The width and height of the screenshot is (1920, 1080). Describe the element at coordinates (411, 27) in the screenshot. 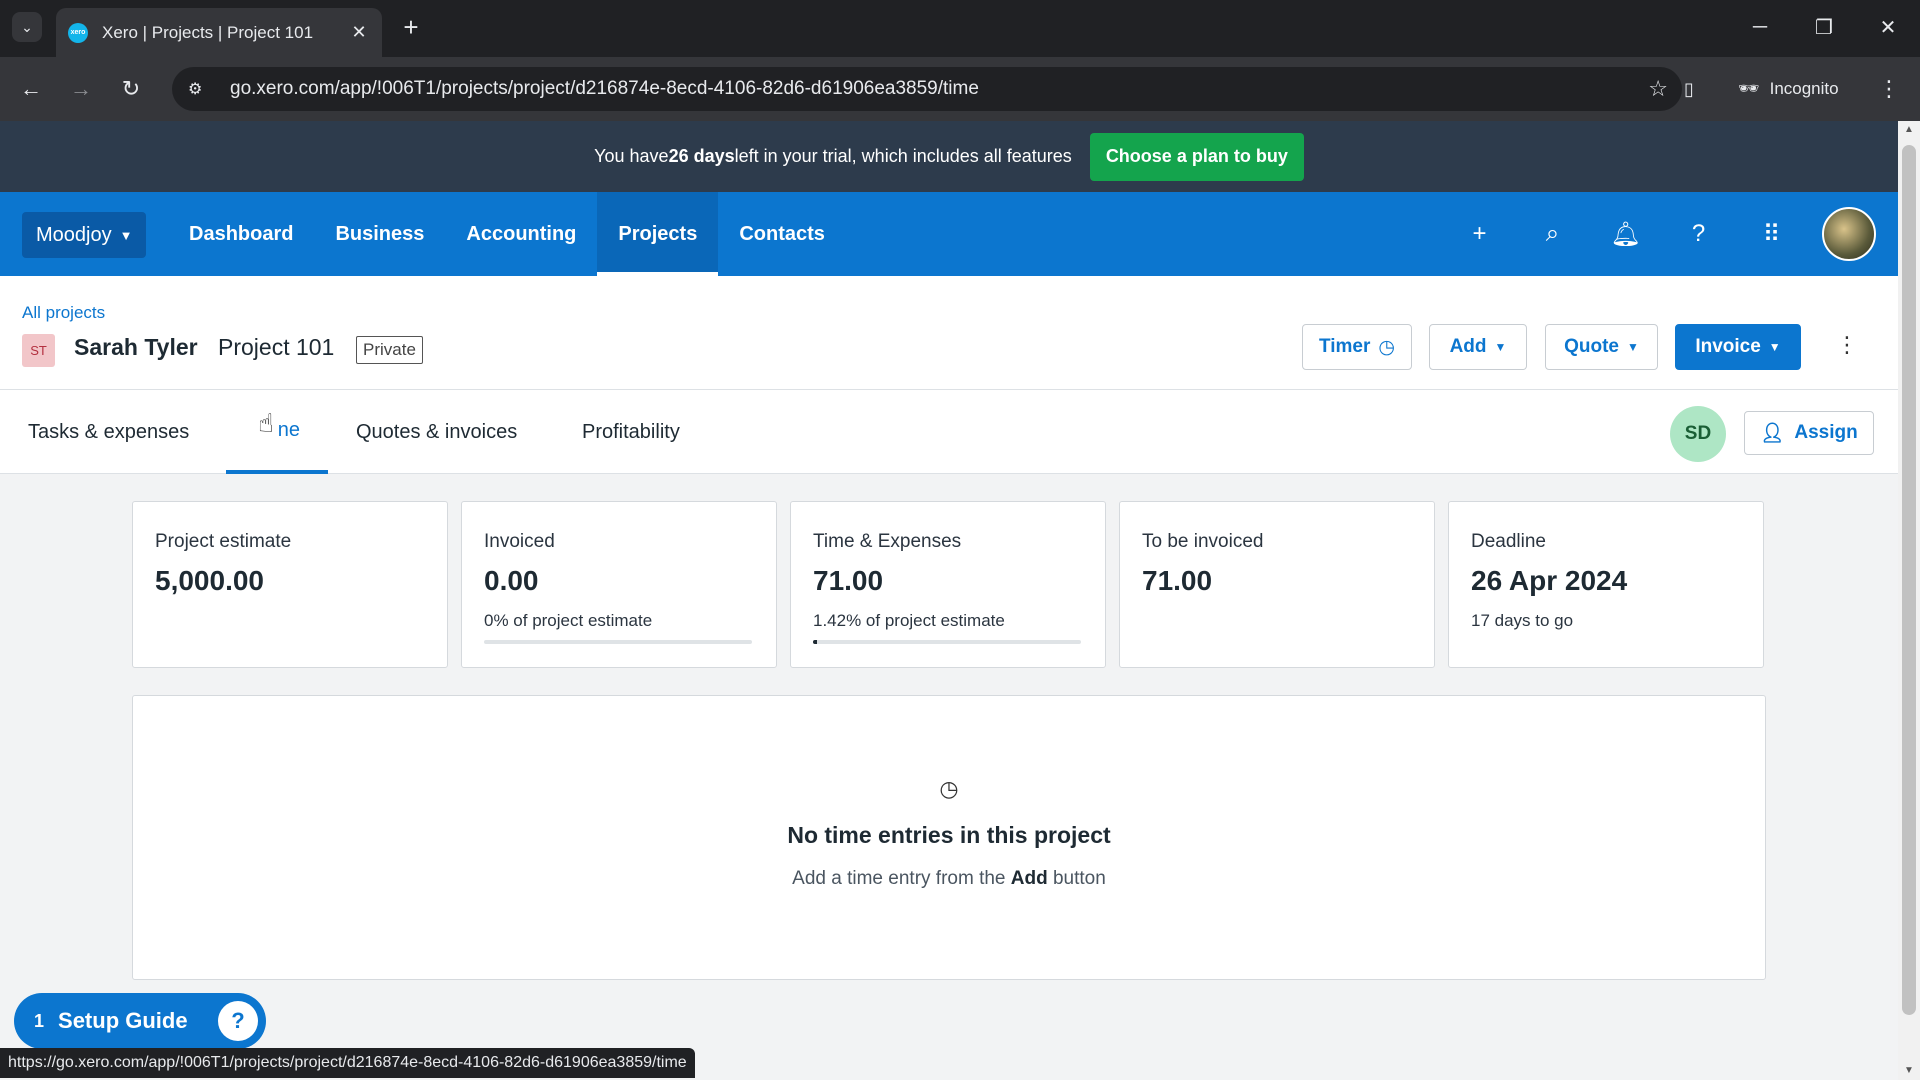

I see `new-tab-plus-icon: +` at that location.